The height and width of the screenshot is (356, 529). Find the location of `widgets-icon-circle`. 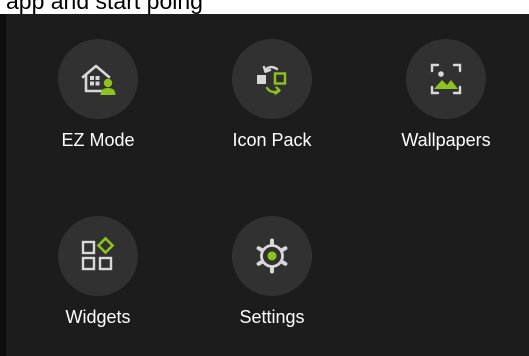

widgets-icon-circle is located at coordinates (98, 256).